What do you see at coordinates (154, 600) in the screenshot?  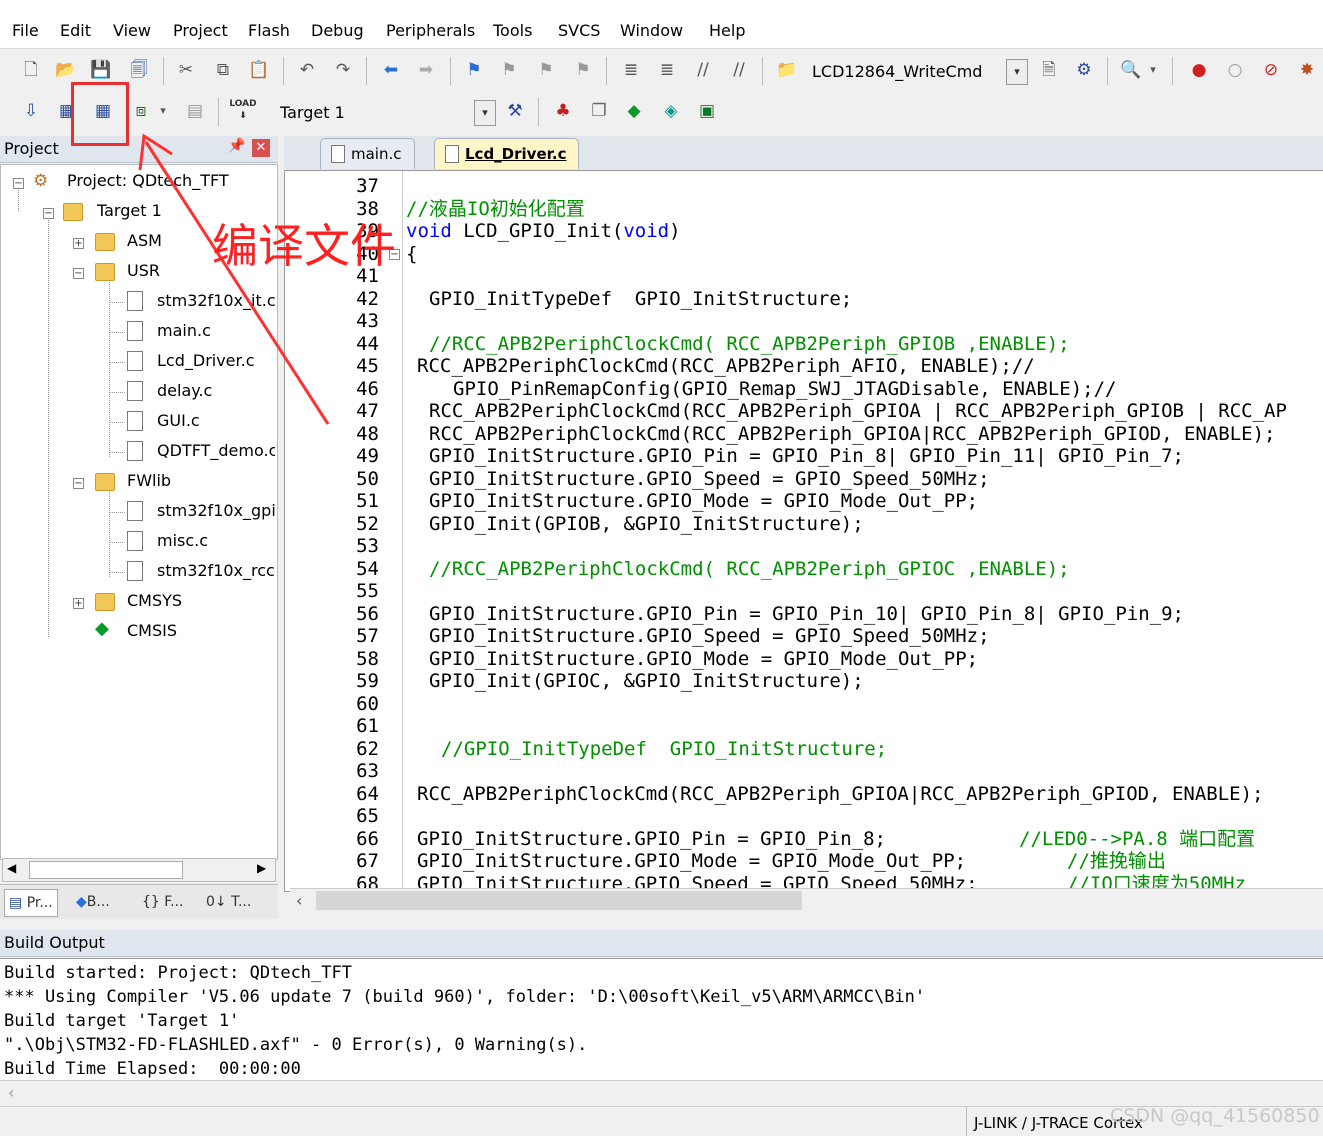 I see `tree-group-cmsys: CMSYS` at bounding box center [154, 600].